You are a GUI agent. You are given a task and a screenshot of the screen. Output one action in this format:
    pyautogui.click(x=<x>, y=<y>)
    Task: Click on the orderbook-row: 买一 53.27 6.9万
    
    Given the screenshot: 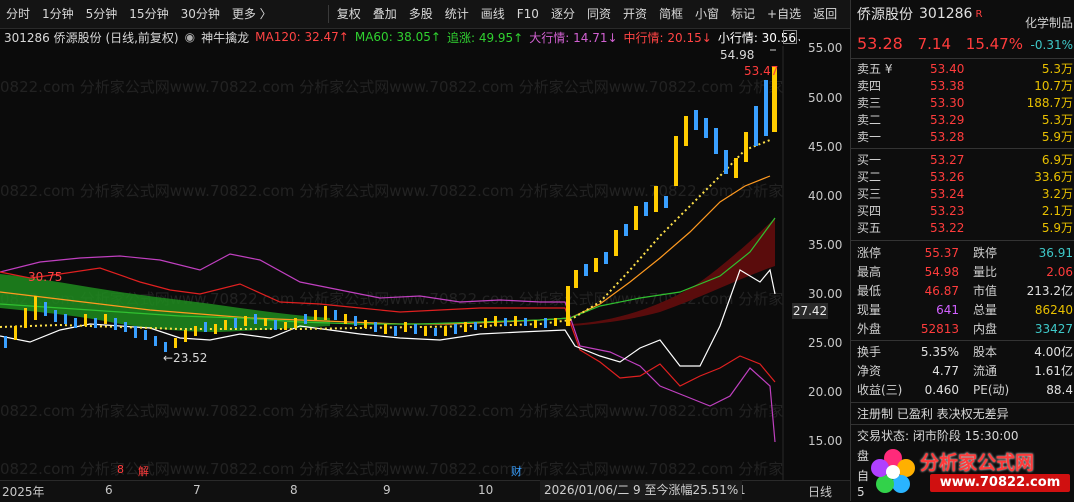 What is the action you would take?
    pyautogui.click(x=962, y=160)
    